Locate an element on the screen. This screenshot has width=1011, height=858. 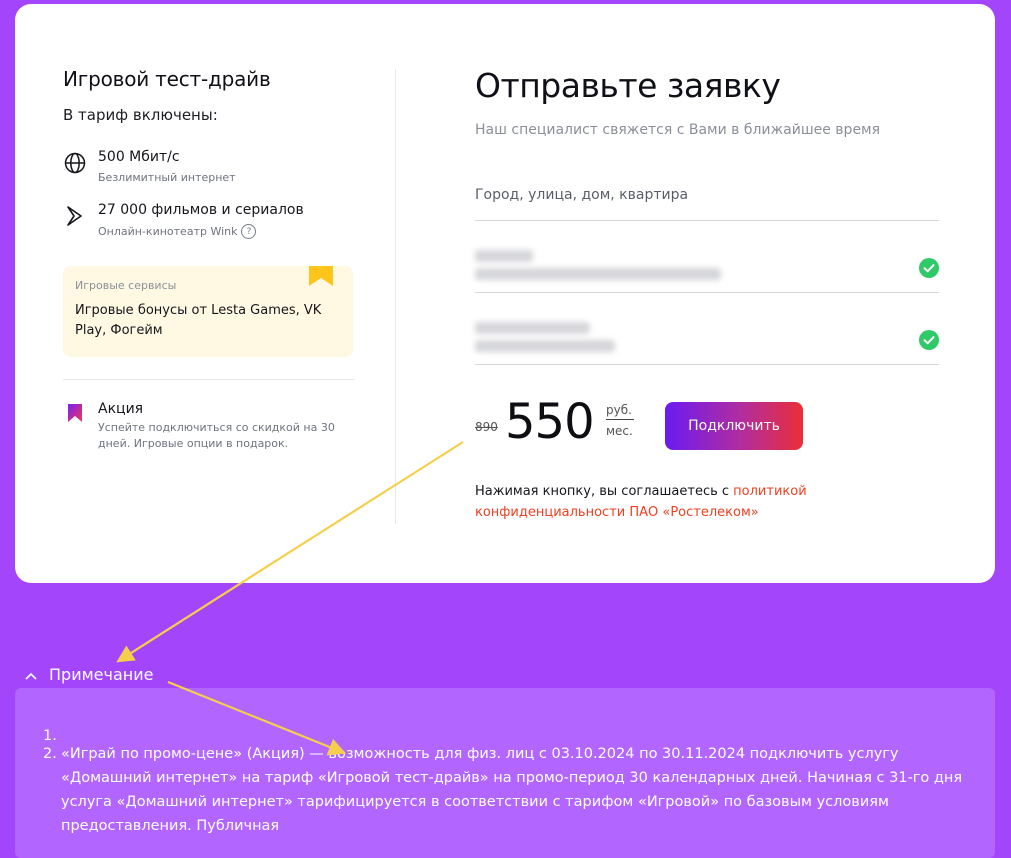
price-unit: руб. мес. is located at coordinates (620, 420).